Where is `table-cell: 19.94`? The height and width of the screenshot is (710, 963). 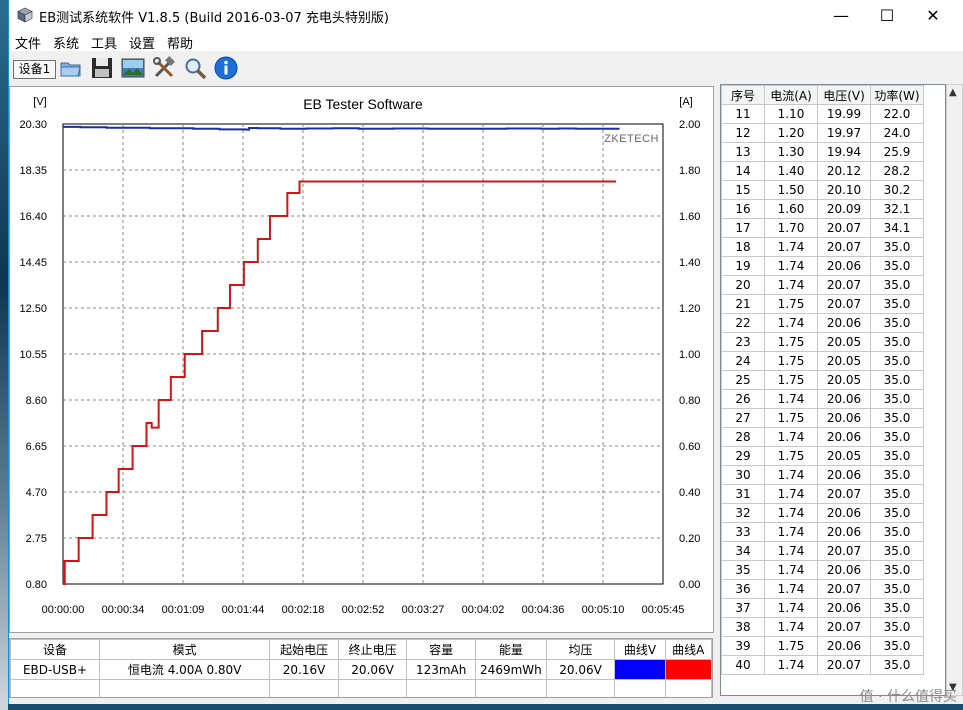
table-cell: 19.94 is located at coordinates (844, 152).